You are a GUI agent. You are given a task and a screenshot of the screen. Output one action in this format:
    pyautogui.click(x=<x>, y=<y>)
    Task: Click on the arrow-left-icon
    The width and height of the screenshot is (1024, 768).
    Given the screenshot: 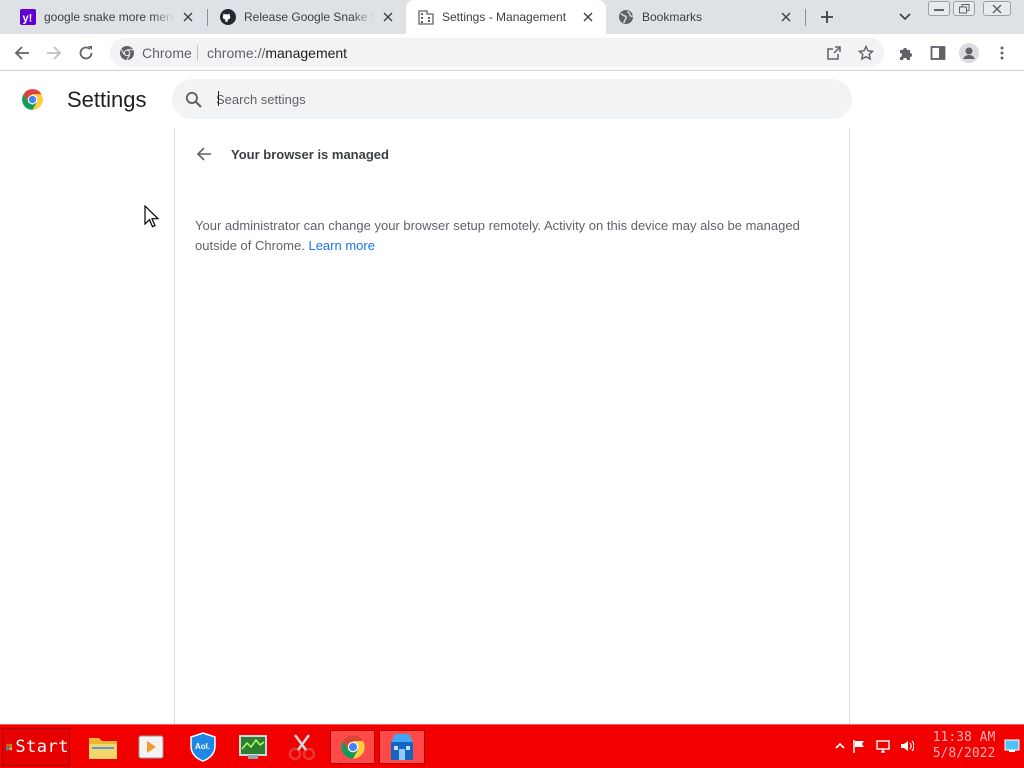 What is the action you would take?
    pyautogui.click(x=21, y=53)
    